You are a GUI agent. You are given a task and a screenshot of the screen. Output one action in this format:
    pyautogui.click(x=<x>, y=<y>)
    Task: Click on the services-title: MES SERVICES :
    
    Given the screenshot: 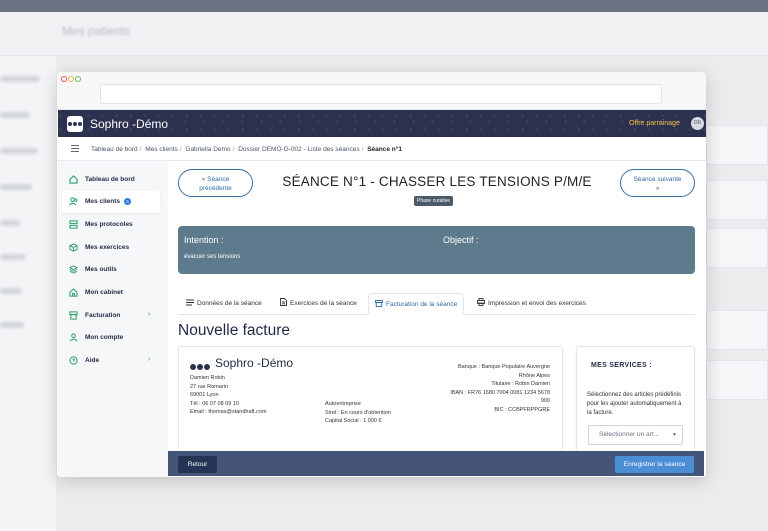 What is the action you would take?
    pyautogui.click(x=621, y=365)
    